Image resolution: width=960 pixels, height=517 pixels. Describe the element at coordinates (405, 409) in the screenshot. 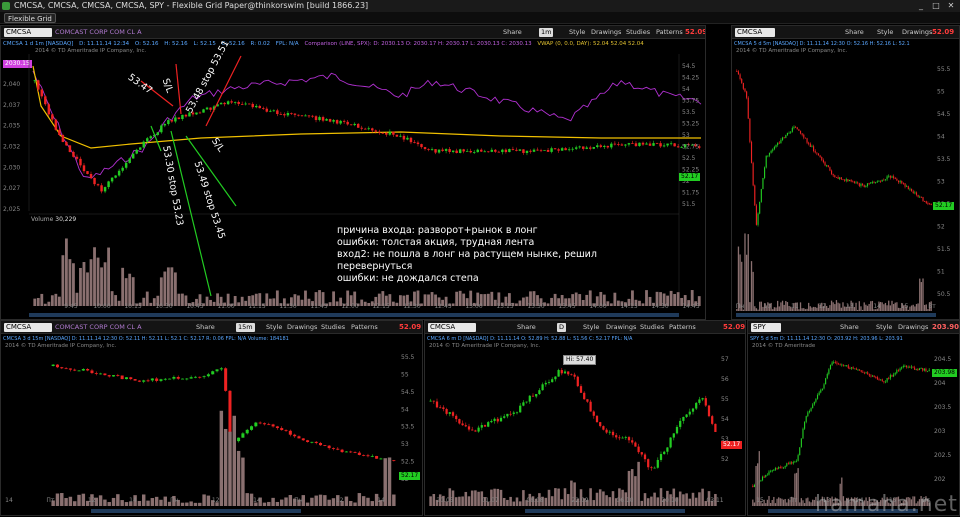

I see `price-axis-label: 54` at that location.